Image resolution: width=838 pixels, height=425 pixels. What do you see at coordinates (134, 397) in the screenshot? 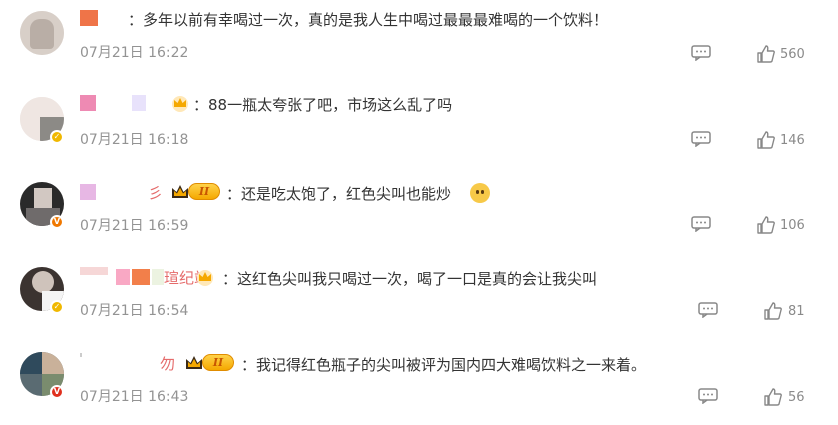
I see `timestamp: 07月21日 16:43` at bounding box center [134, 397].